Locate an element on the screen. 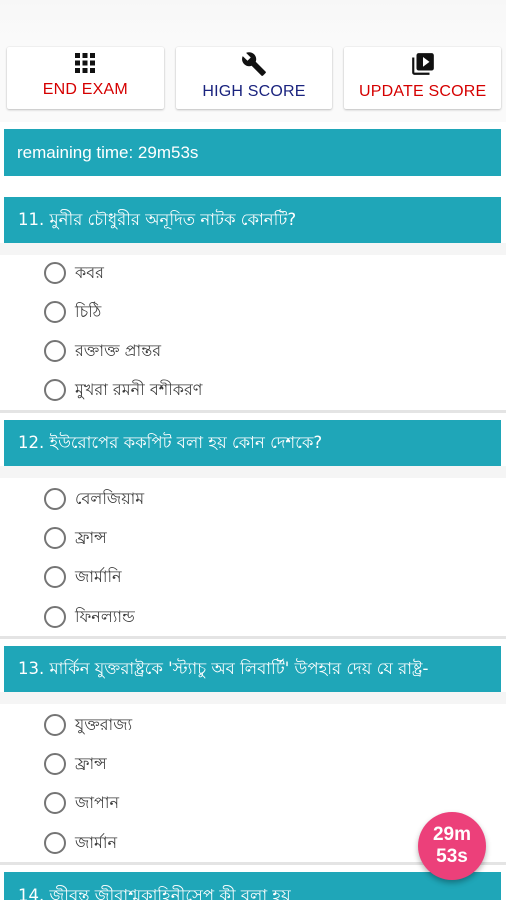  toolbar: END EXAM HIGH SCORE UPDATE SCORE is located at coordinates (254, 78).